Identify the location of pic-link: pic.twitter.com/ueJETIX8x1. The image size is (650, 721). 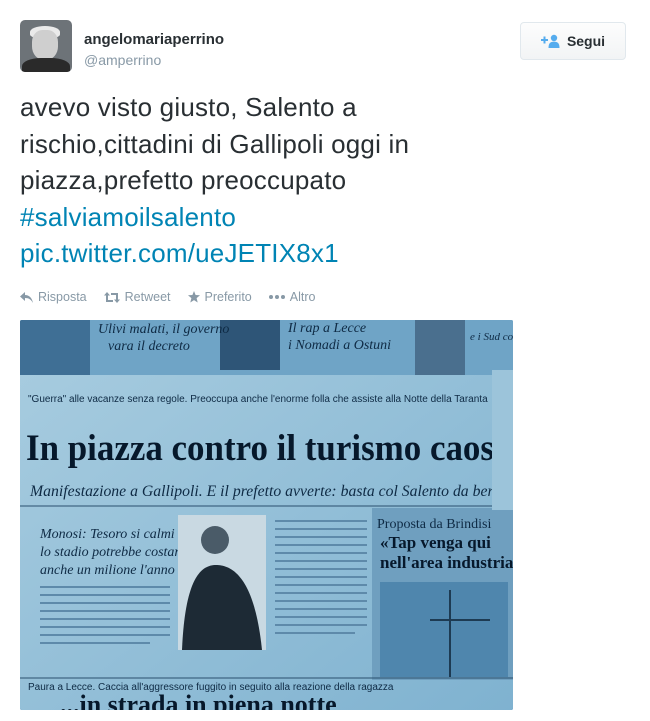
(320, 253).